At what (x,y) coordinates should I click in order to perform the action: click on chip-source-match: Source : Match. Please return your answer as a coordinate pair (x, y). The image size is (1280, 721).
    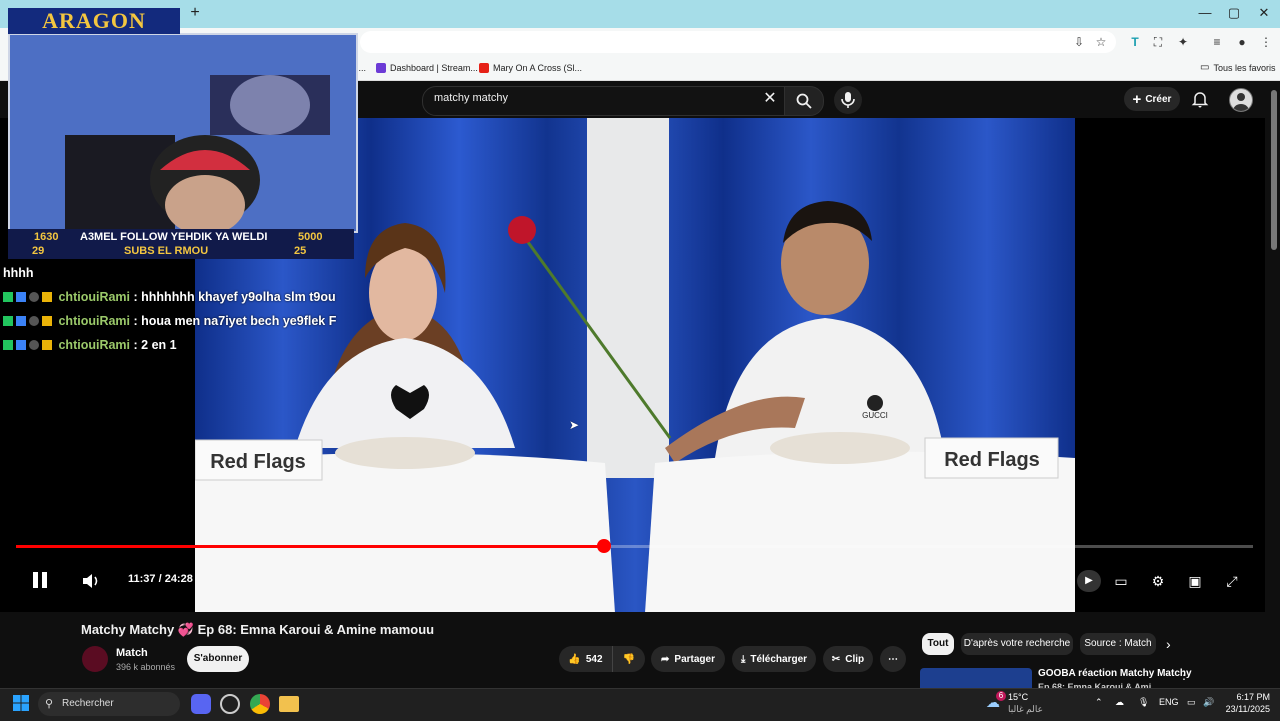
    Looking at the image, I should click on (1118, 644).